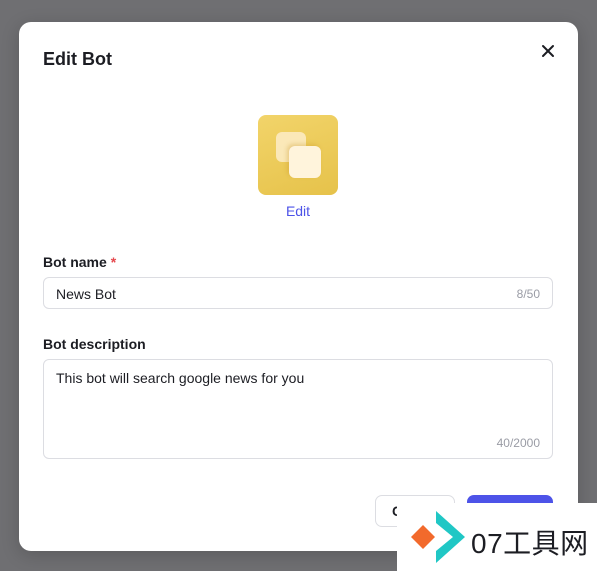 The image size is (597, 571). Describe the element at coordinates (94, 344) in the screenshot. I see `bot-description-label: Bot description` at that location.